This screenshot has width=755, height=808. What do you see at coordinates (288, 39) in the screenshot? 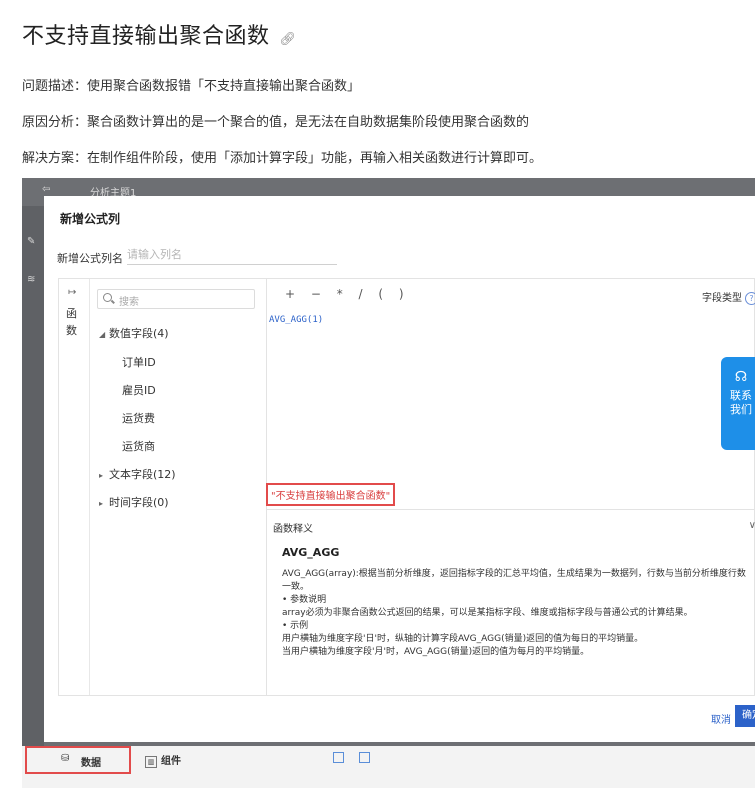
I see `link-icon: 🔗︎` at bounding box center [288, 39].